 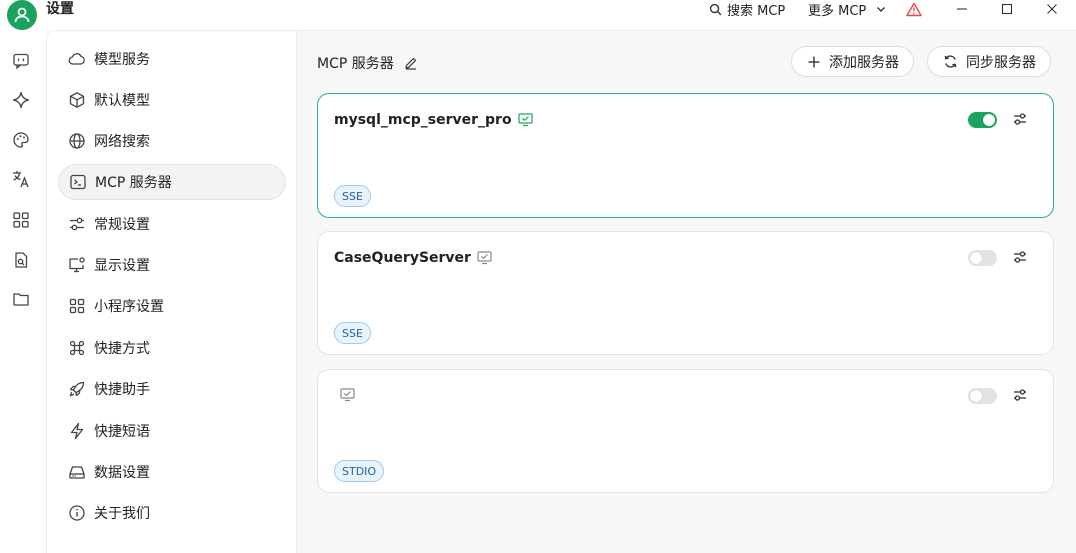 What do you see at coordinates (122, 266) in the screenshot?
I see `sidebar-item-label: 显示设置` at bounding box center [122, 266].